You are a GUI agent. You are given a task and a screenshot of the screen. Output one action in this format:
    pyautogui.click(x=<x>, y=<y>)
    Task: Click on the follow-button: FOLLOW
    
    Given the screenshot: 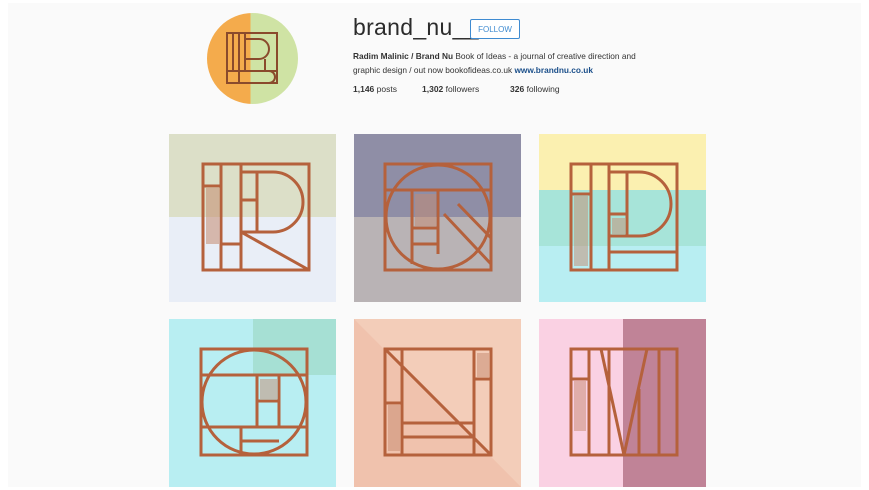 What is the action you would take?
    pyautogui.click(x=495, y=29)
    